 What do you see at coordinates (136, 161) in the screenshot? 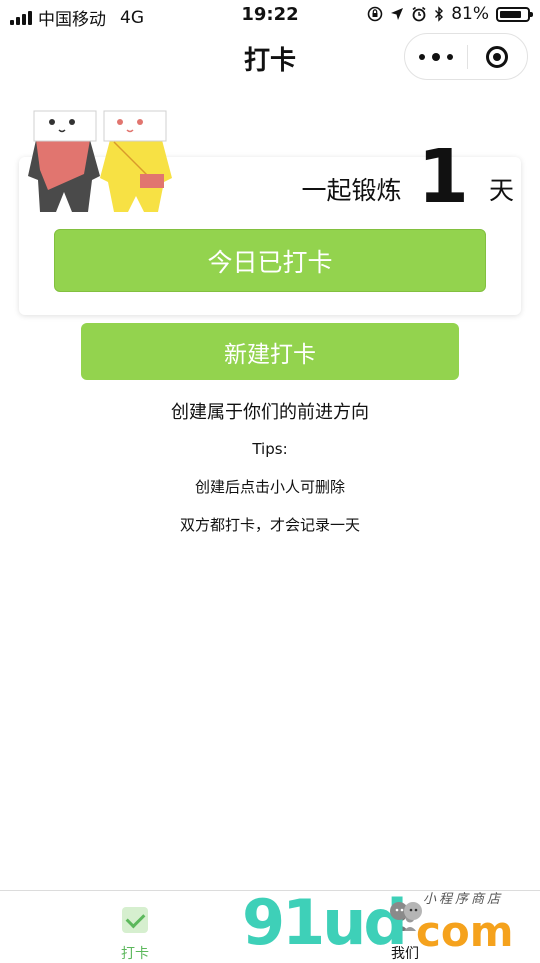
I see `yellow-character` at bounding box center [136, 161].